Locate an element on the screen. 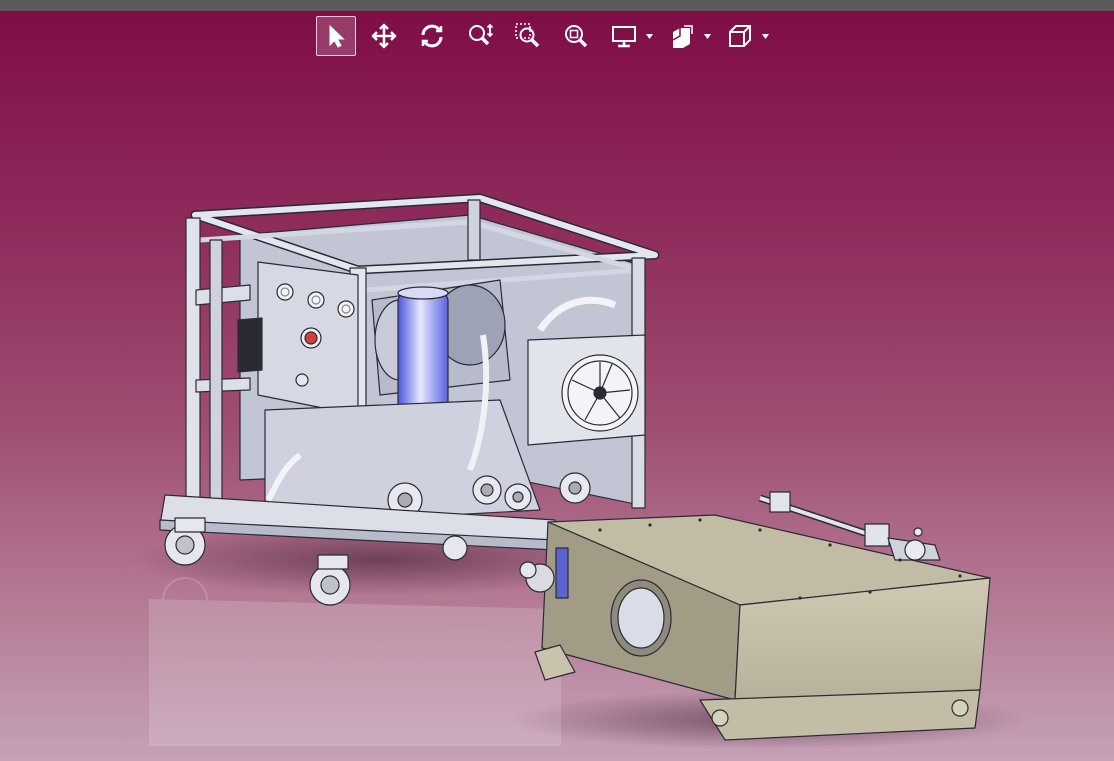 The width and height of the screenshot is (1114, 761). zoom-fit-icon is located at coordinates (576, 36).